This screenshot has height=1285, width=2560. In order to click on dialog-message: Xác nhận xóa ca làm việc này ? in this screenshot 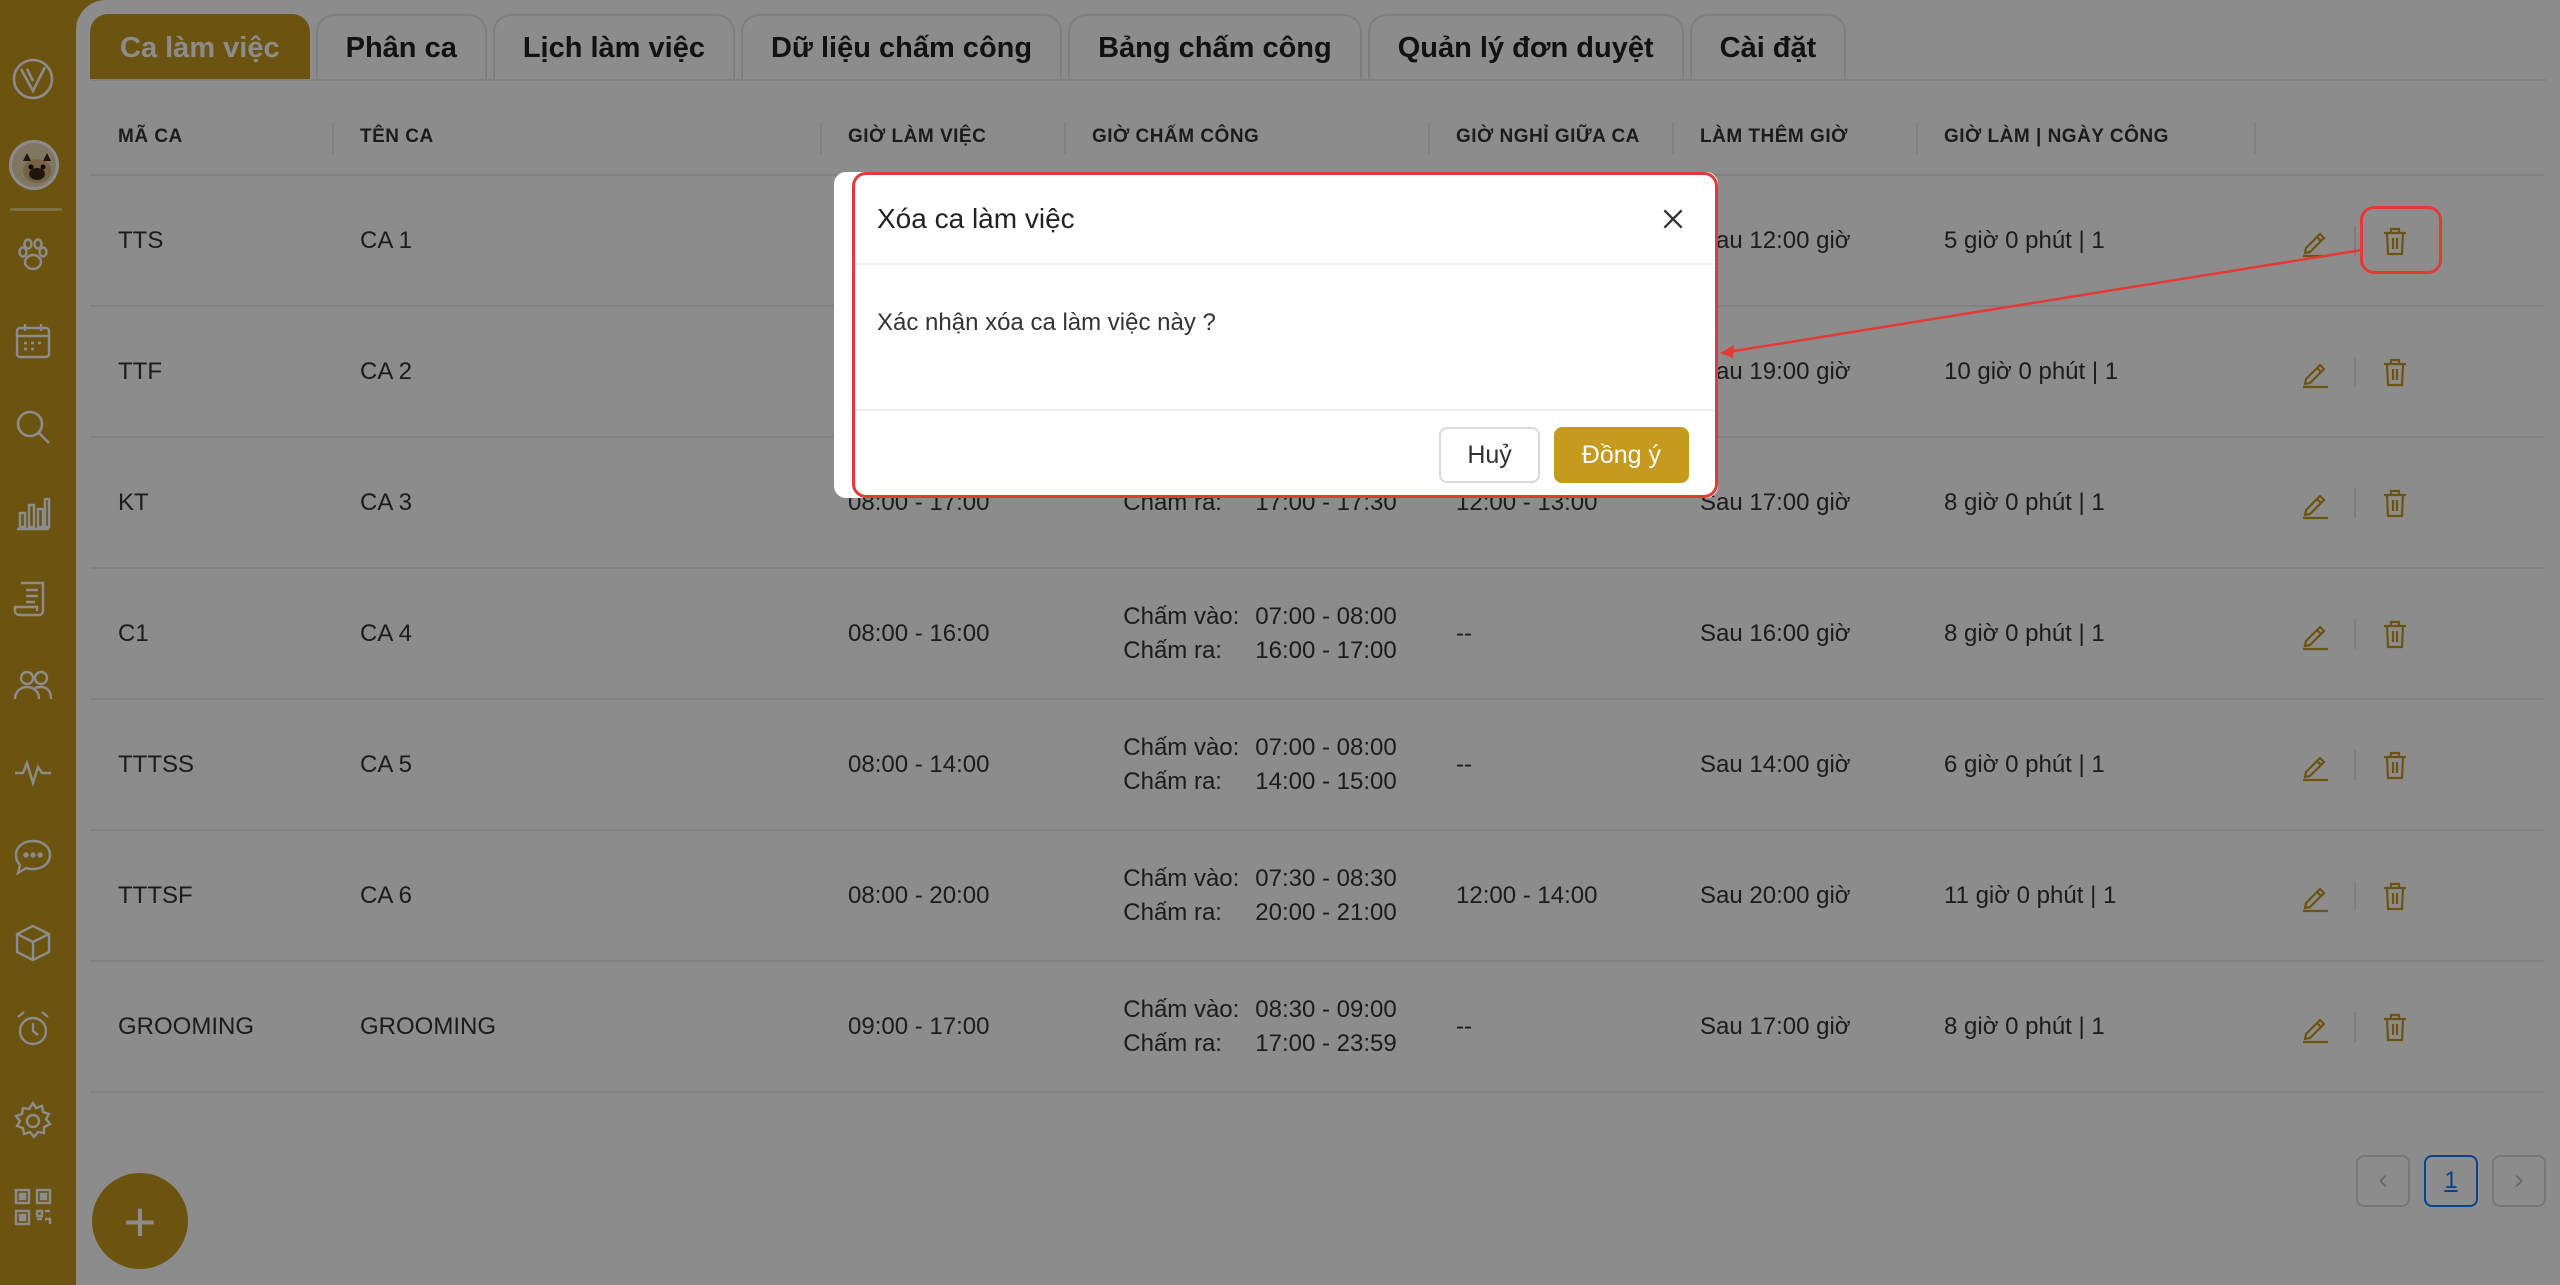, I will do `click(1285, 338)`.